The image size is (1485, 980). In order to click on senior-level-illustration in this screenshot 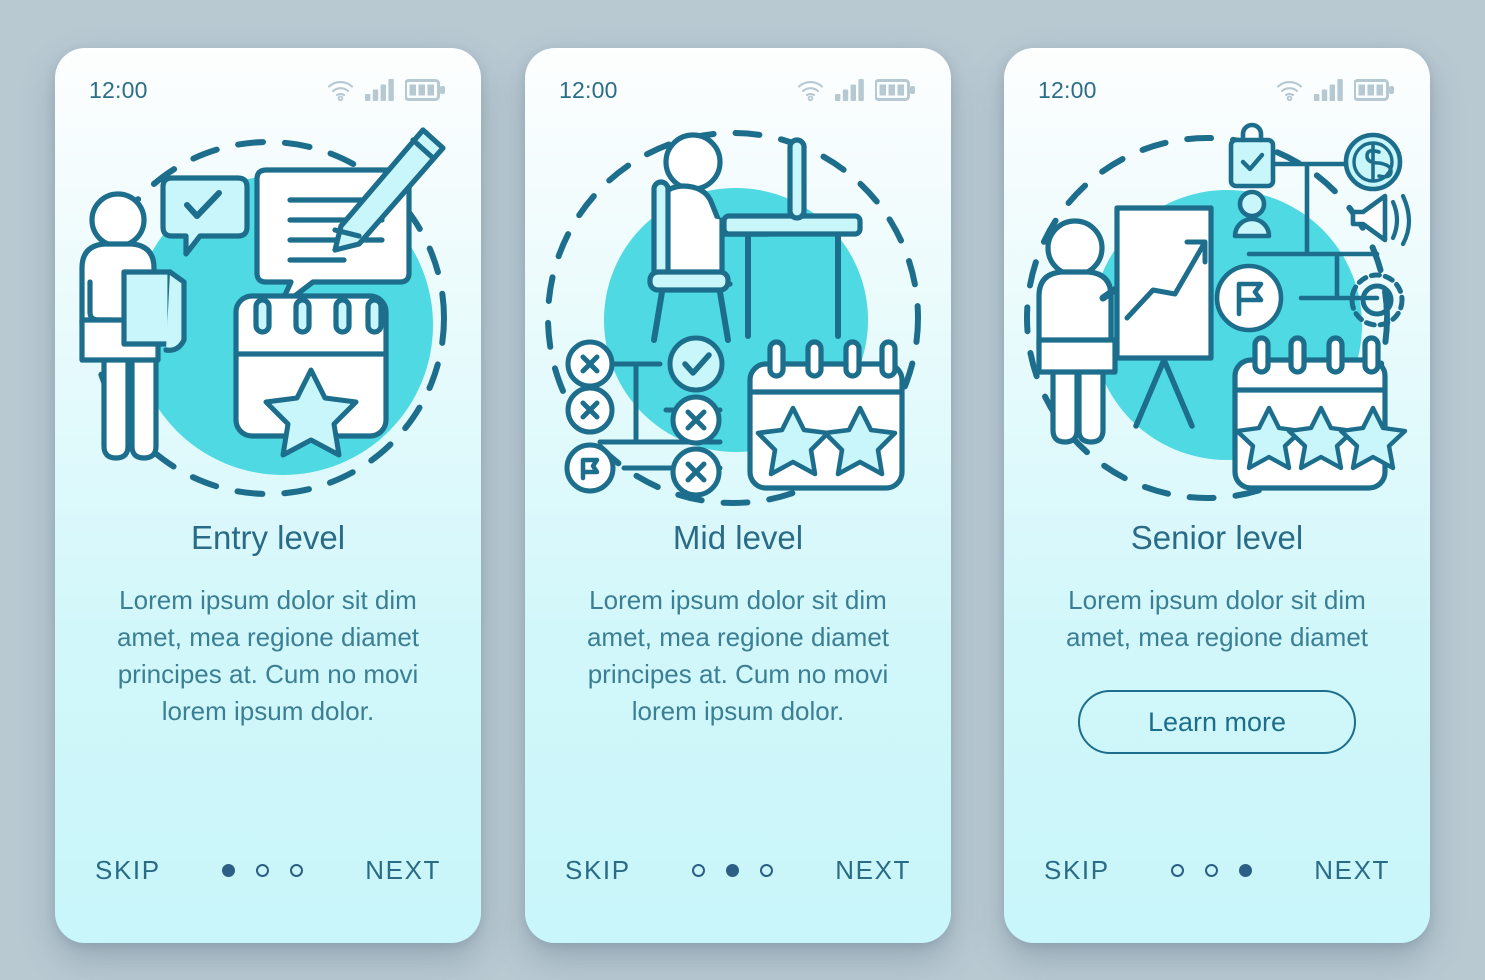, I will do `click(1217, 320)`.